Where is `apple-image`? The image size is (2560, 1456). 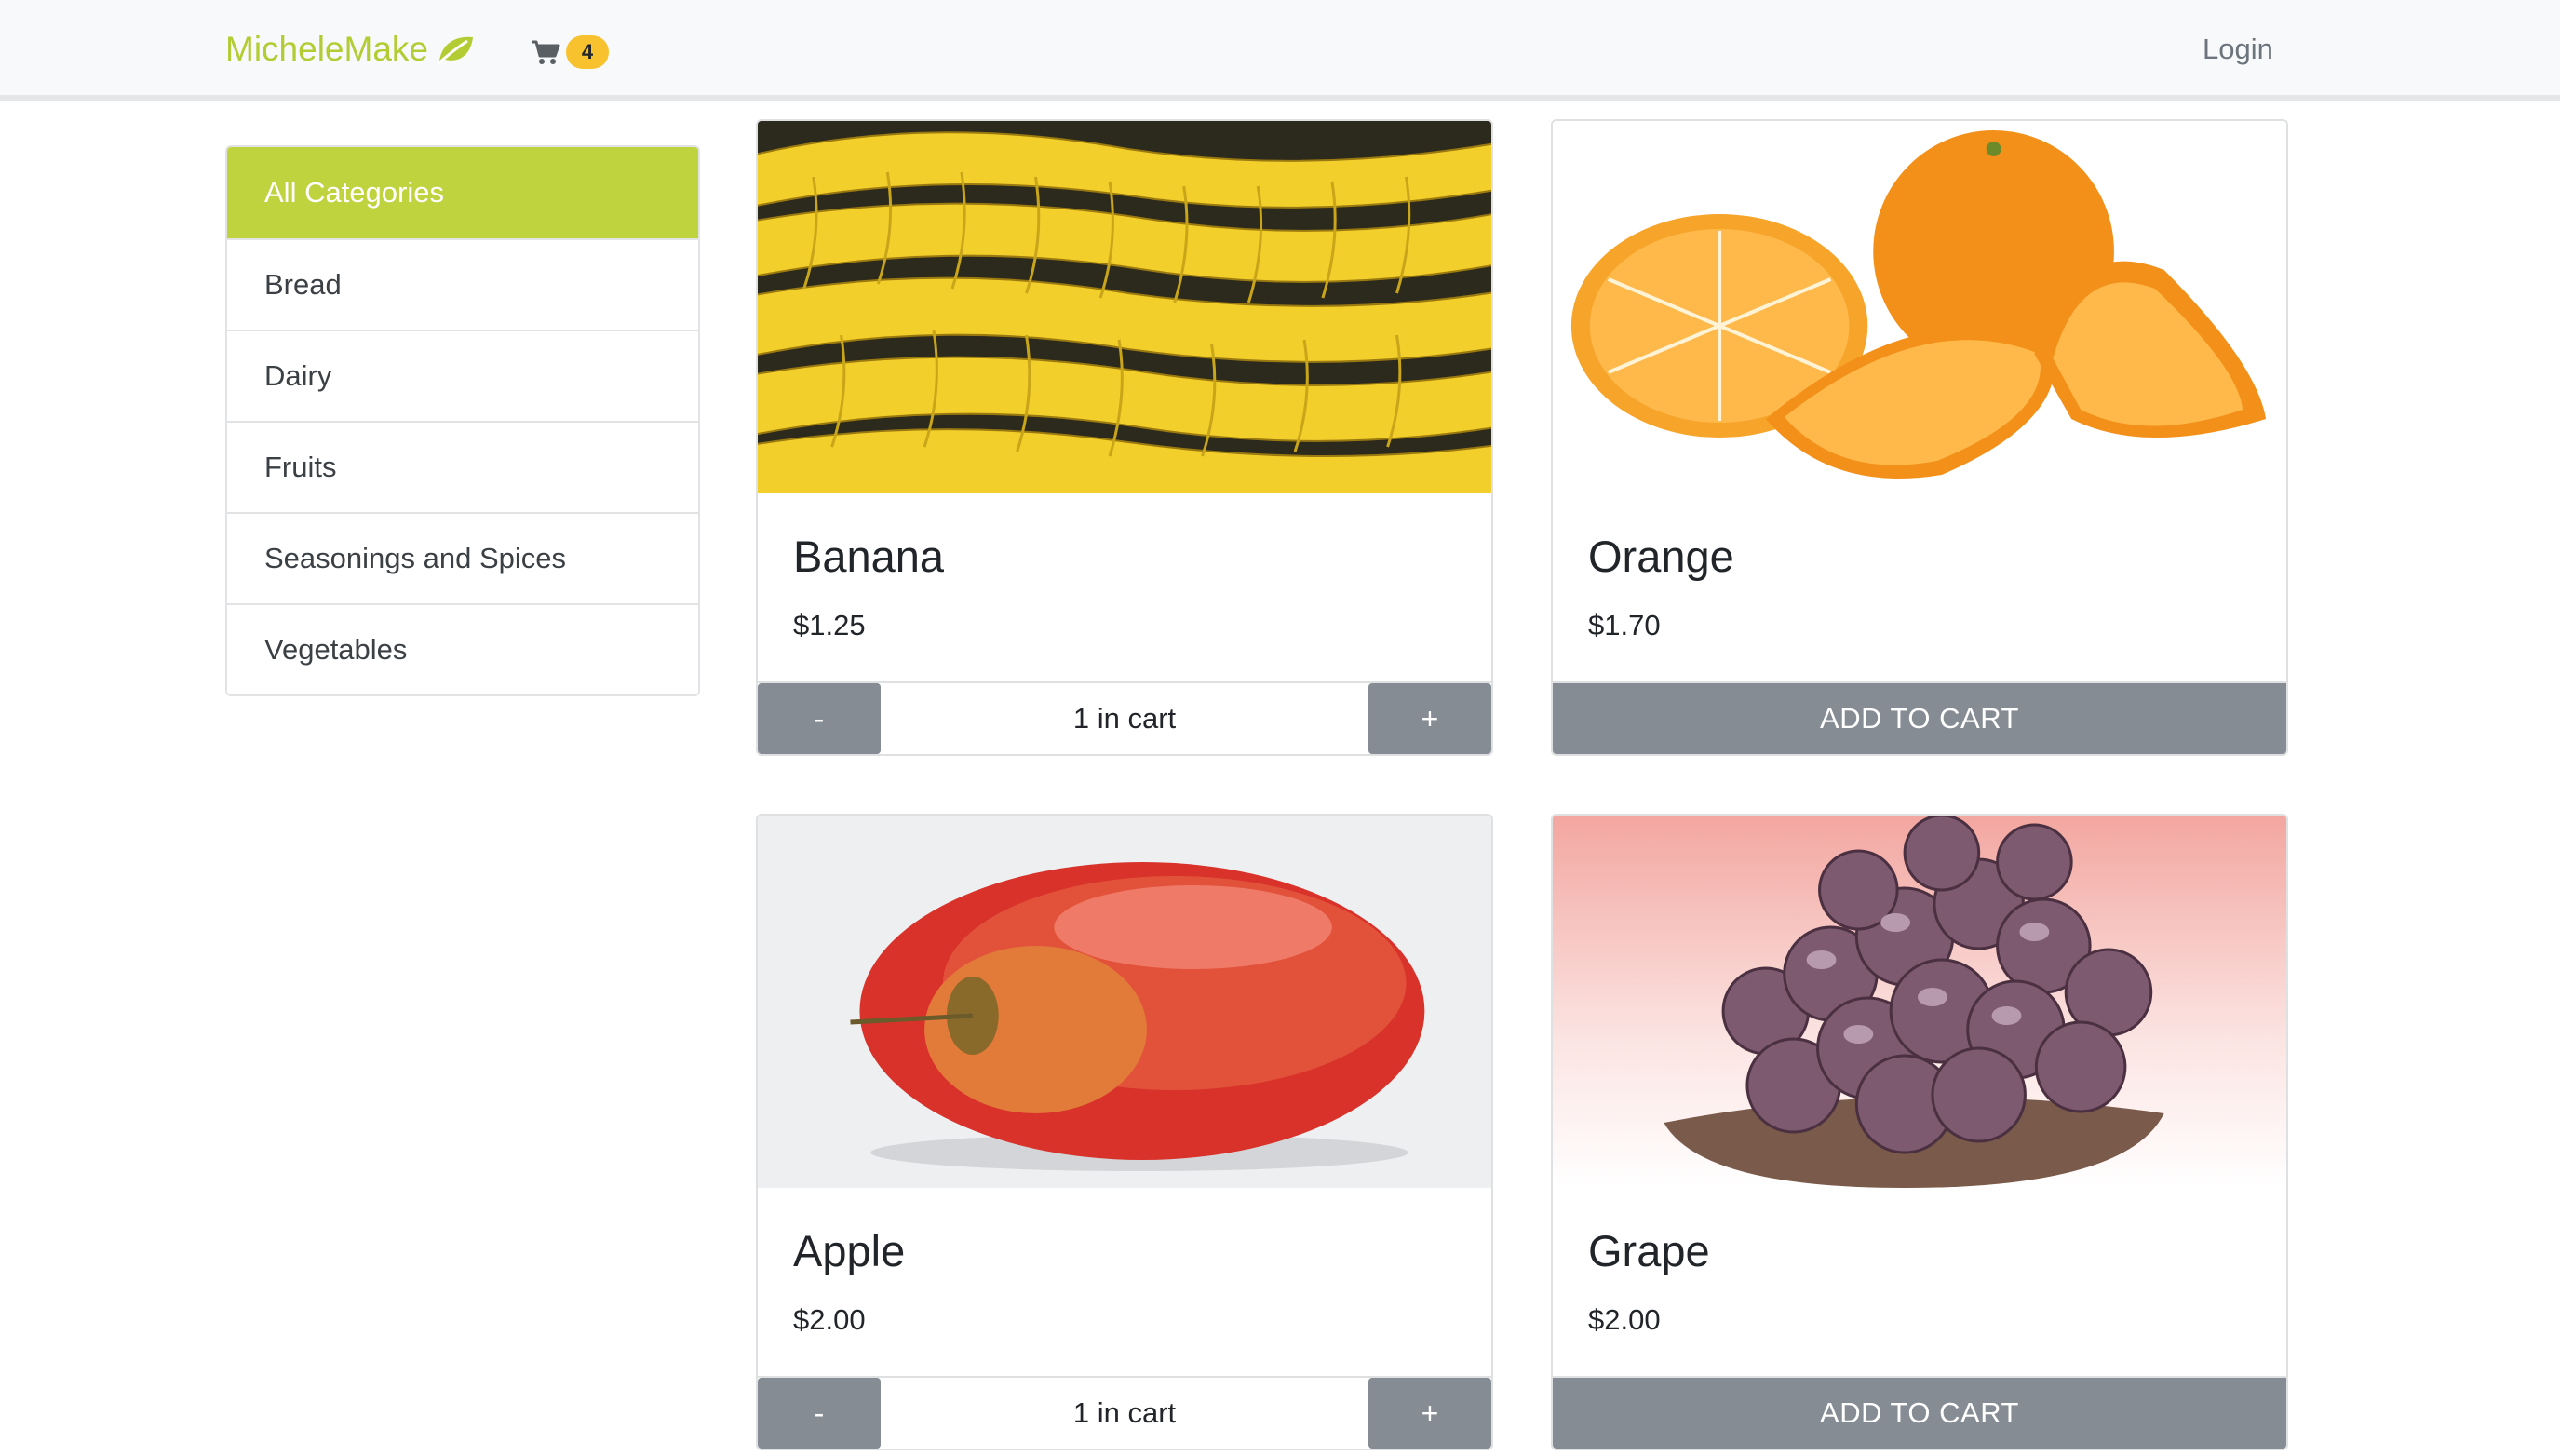
apple-image is located at coordinates (1124, 1002).